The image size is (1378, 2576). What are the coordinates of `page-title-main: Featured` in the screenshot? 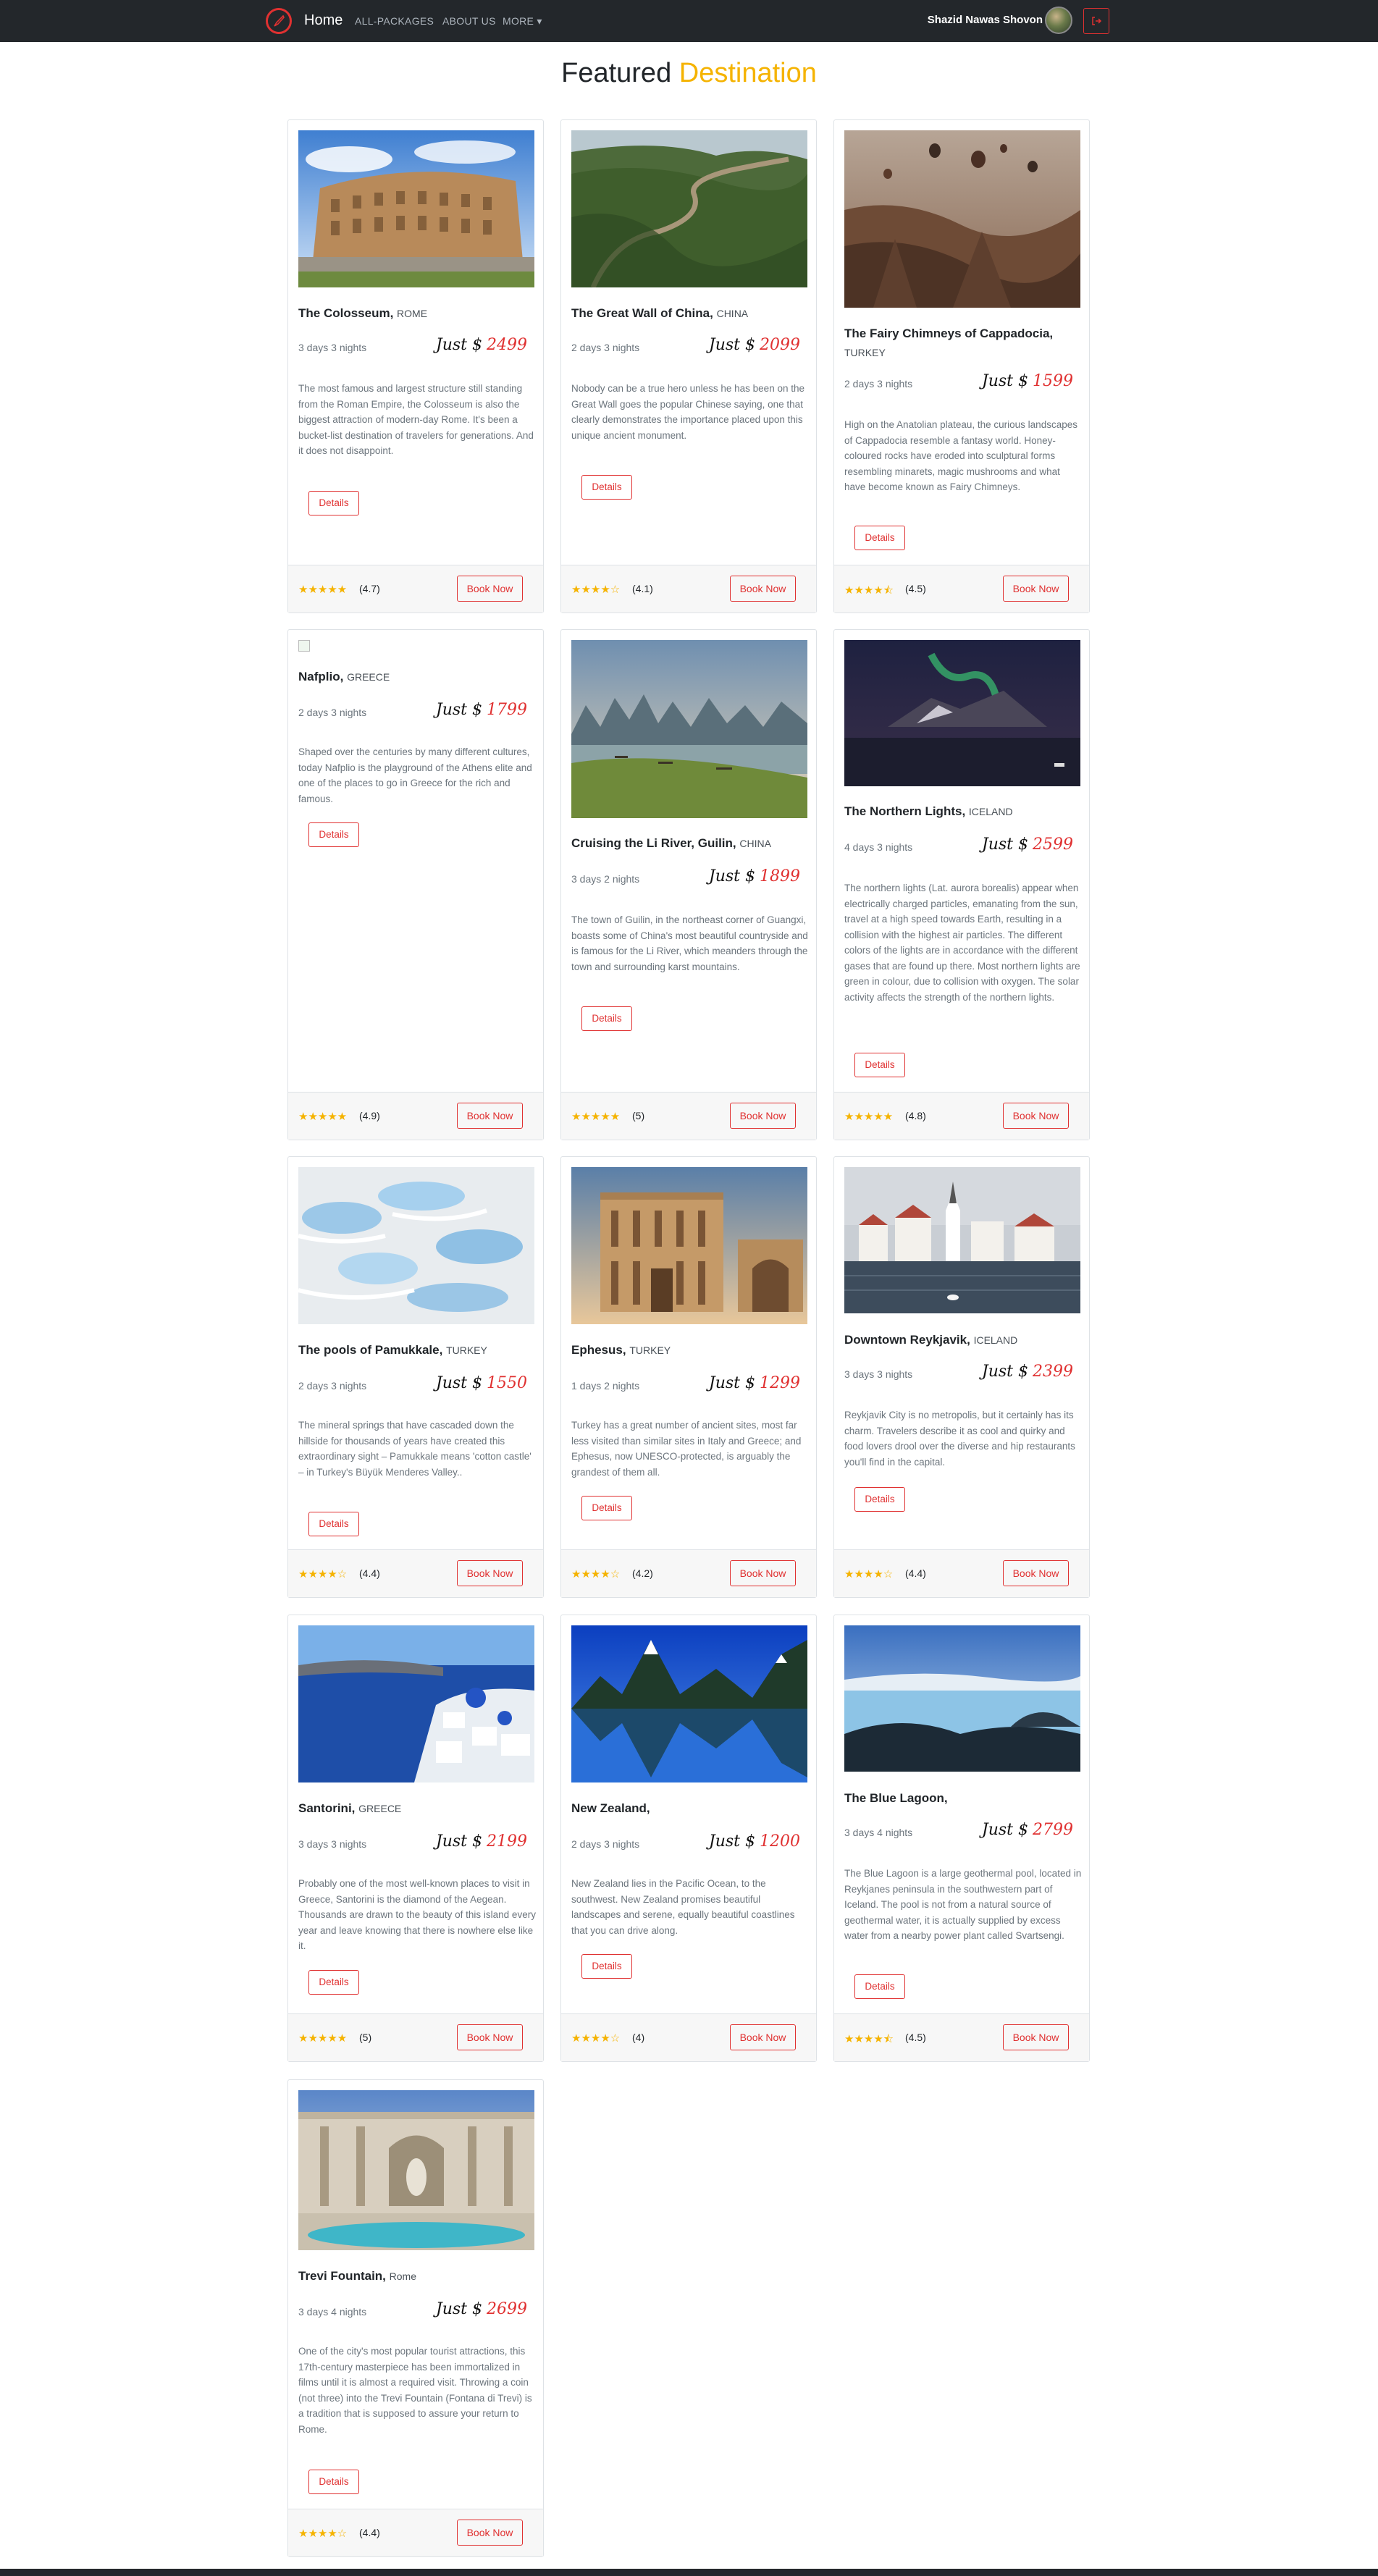 It's located at (616, 73).